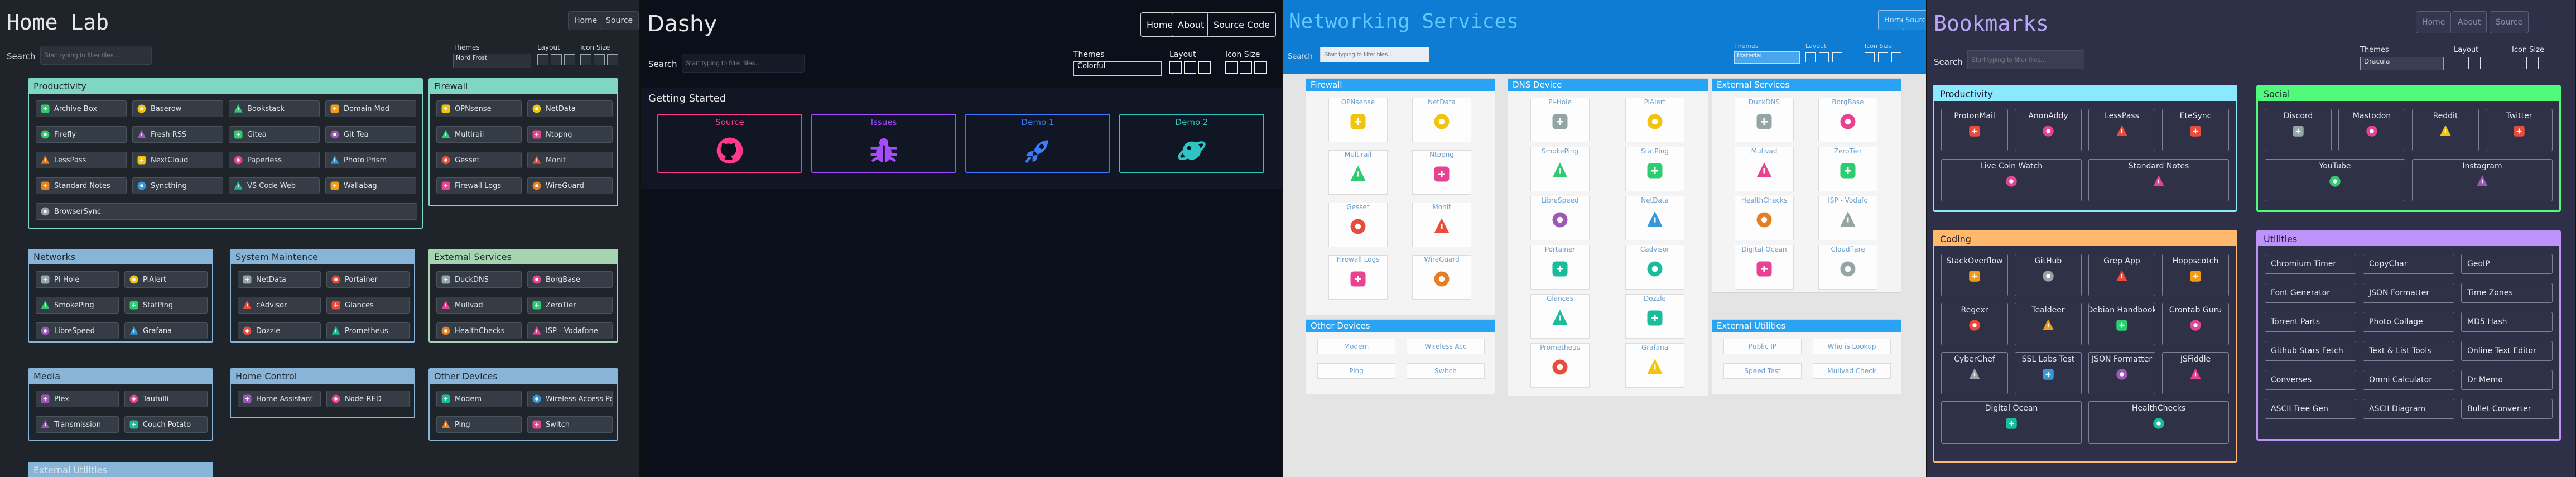 The width and height of the screenshot is (2576, 477). What do you see at coordinates (1560, 218) in the screenshot?
I see `tile-librespeed: LibreSpeed` at bounding box center [1560, 218].